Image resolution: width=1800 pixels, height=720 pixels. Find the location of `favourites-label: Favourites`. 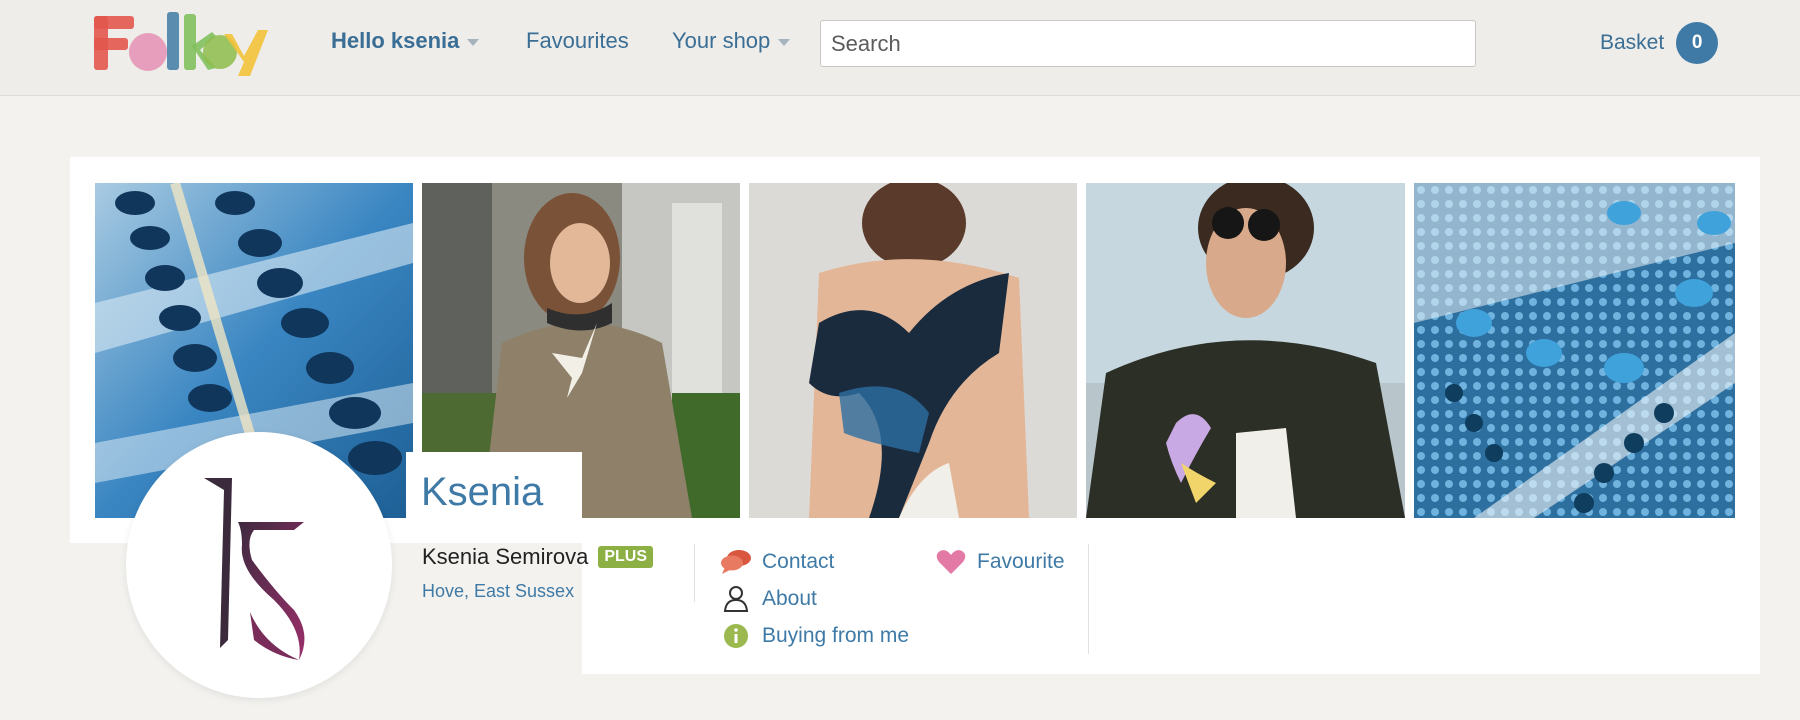

favourites-label: Favourites is located at coordinates (577, 40).